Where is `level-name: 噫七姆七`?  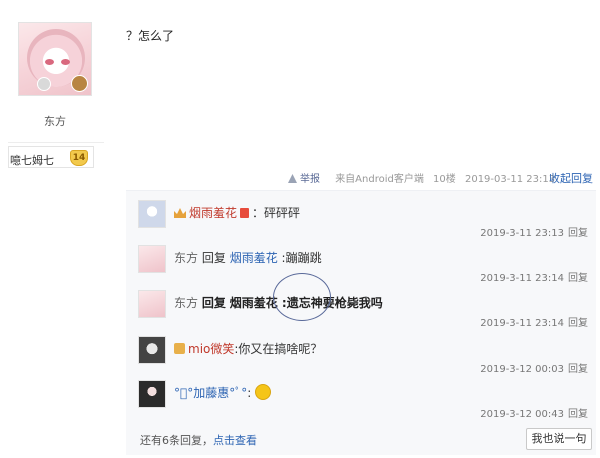
level-name: 噫七姆七 is located at coordinates (32, 160).